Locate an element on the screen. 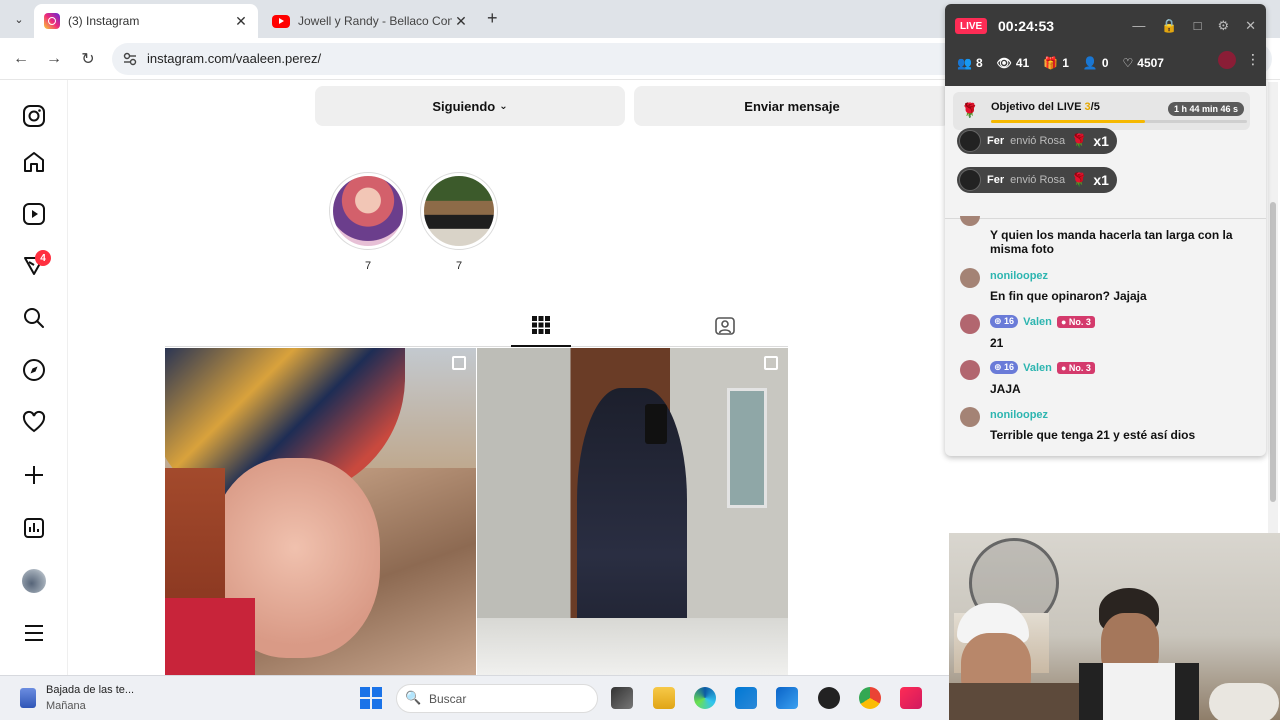  gifts-stat: 🎁 1 is located at coordinates (1056, 63).